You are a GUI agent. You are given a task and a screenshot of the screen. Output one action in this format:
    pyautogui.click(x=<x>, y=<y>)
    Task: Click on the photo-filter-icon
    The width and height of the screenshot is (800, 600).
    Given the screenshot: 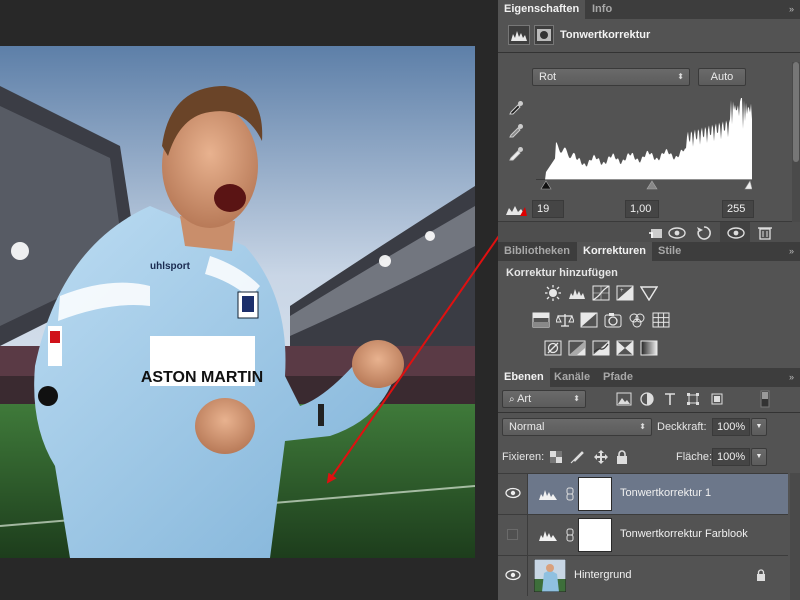 What is the action you would take?
    pyautogui.click(x=613, y=320)
    